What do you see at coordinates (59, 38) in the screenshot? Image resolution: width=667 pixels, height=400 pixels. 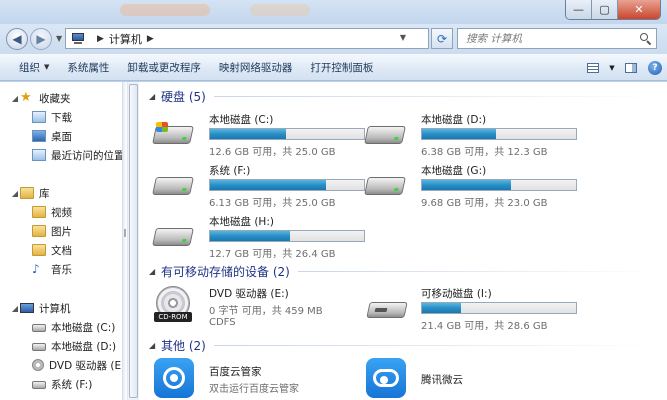 I see `history-dropdown: ▼` at bounding box center [59, 38].